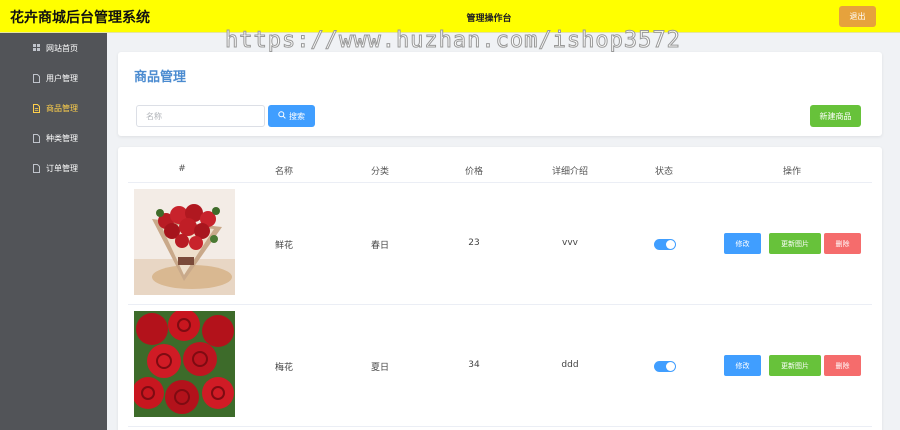 This screenshot has height=430, width=900. Describe the element at coordinates (297, 116) in the screenshot. I see `search-button-label: 搜索` at that location.